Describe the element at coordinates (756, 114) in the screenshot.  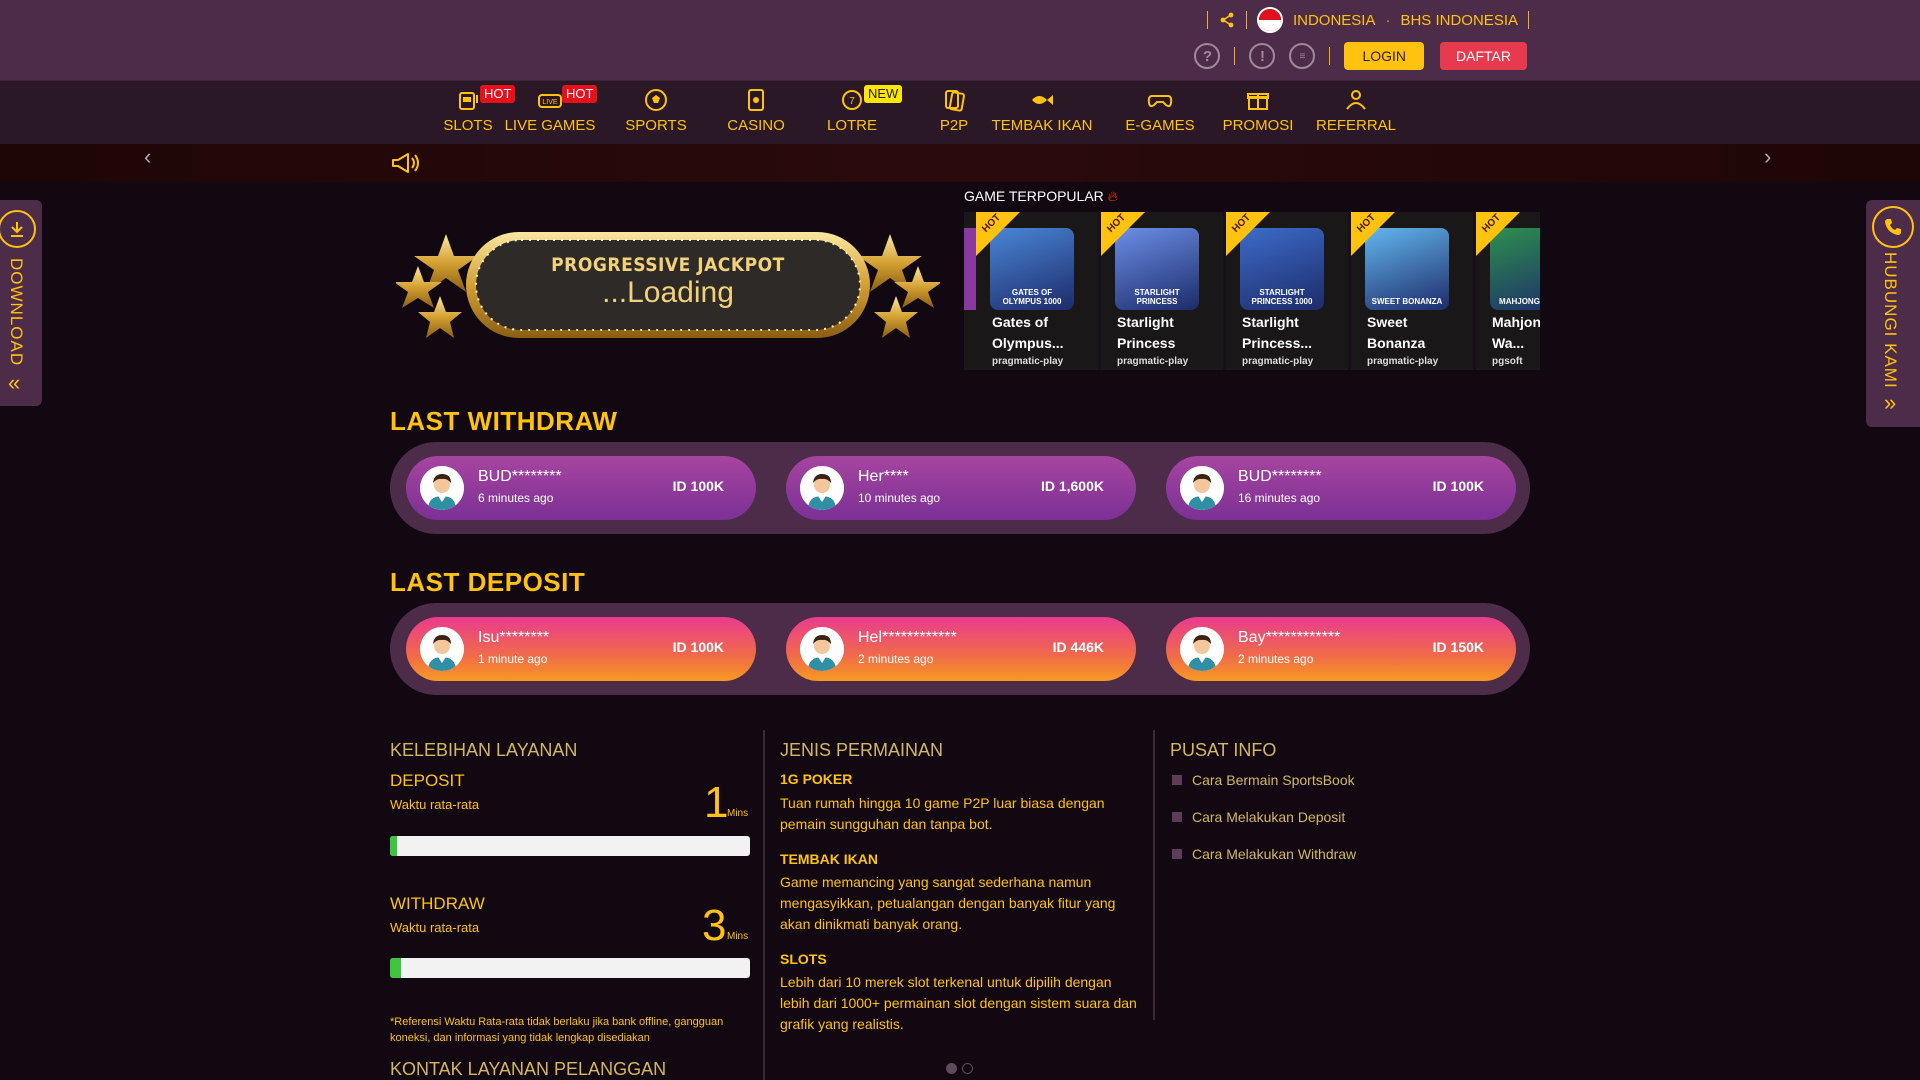
I see `nav-casino: CASINO` at that location.